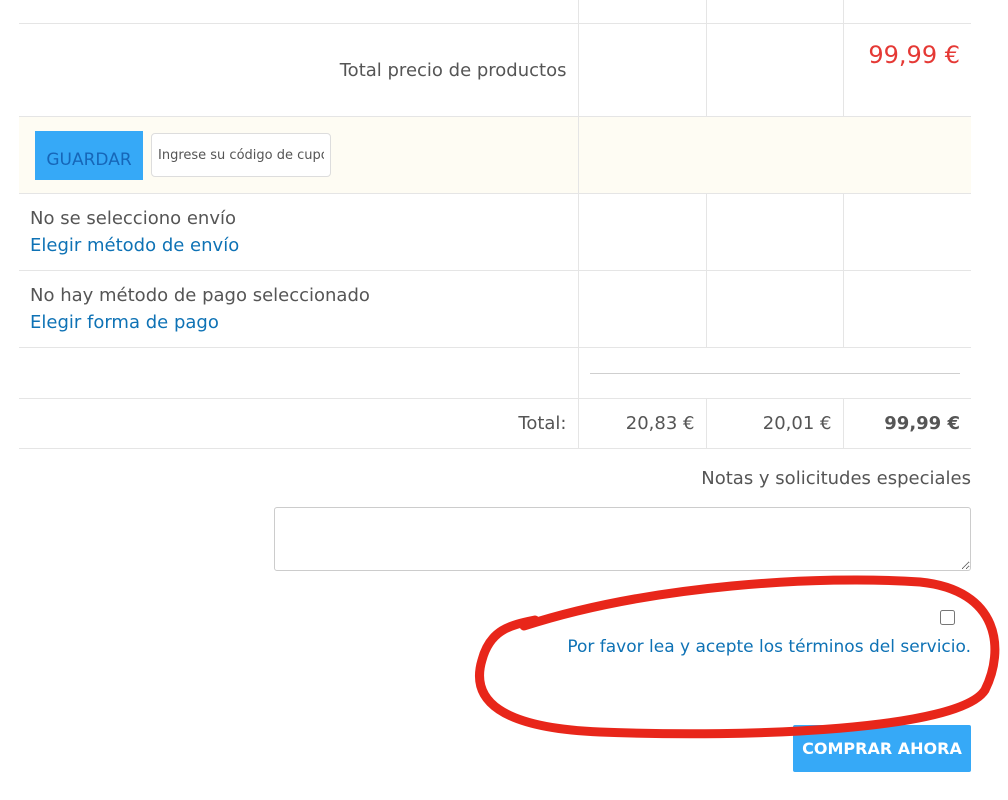 The height and width of the screenshot is (800, 1008). I want to click on buy-now-button: COMPRAR AHORA, so click(882, 748).